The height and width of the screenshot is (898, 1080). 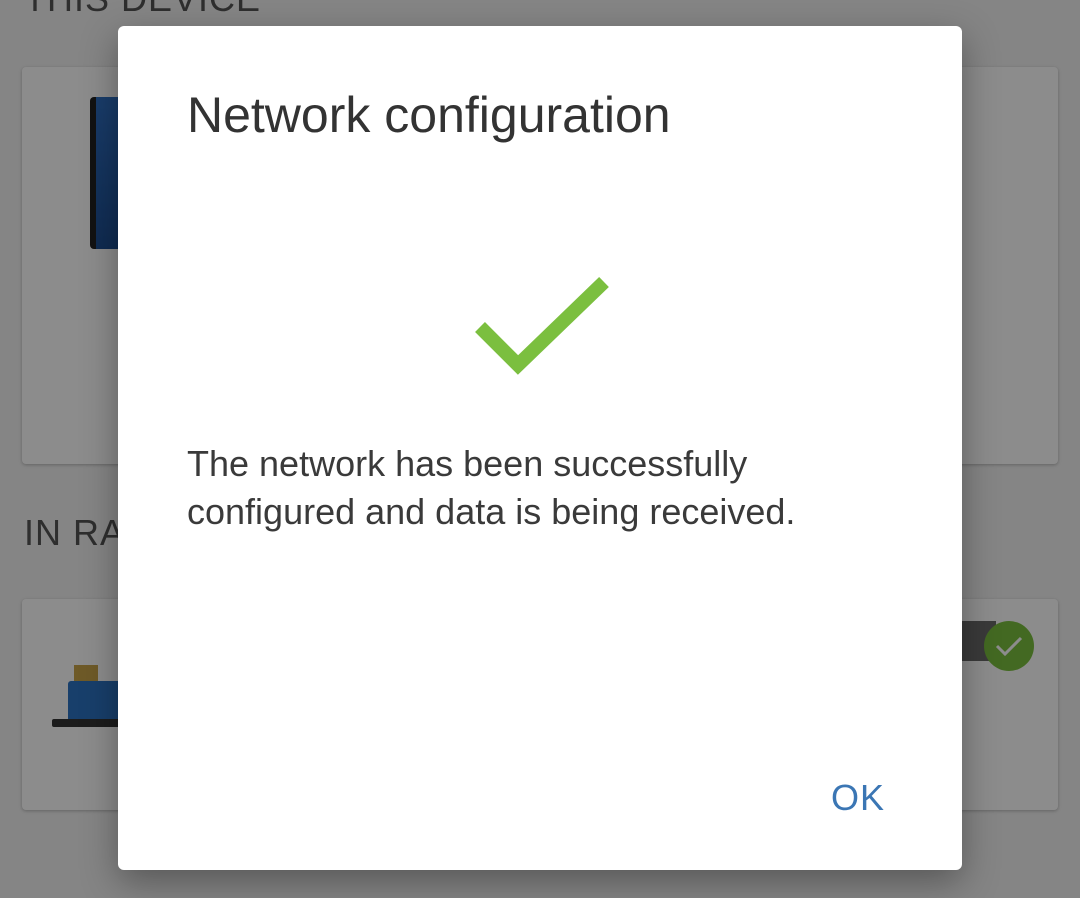 I want to click on checkmark-icon, so click(x=540, y=327).